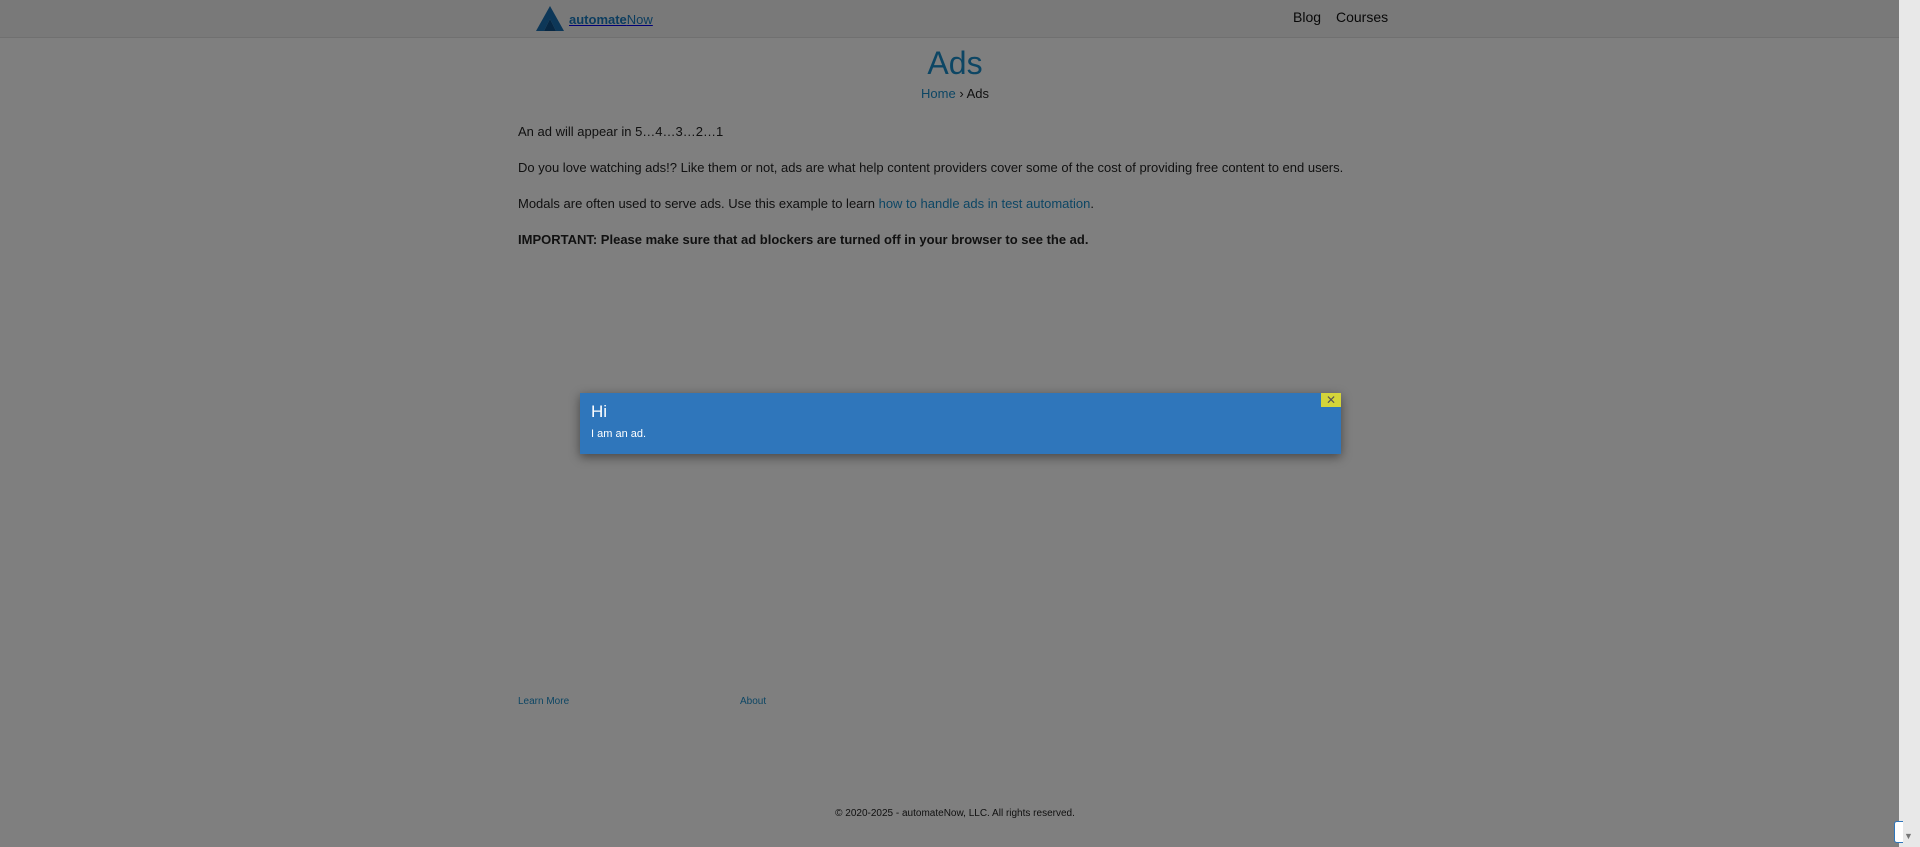  What do you see at coordinates (960, 423) in the screenshot?
I see `ad-modal: Hi I am an ad. ✕` at bounding box center [960, 423].